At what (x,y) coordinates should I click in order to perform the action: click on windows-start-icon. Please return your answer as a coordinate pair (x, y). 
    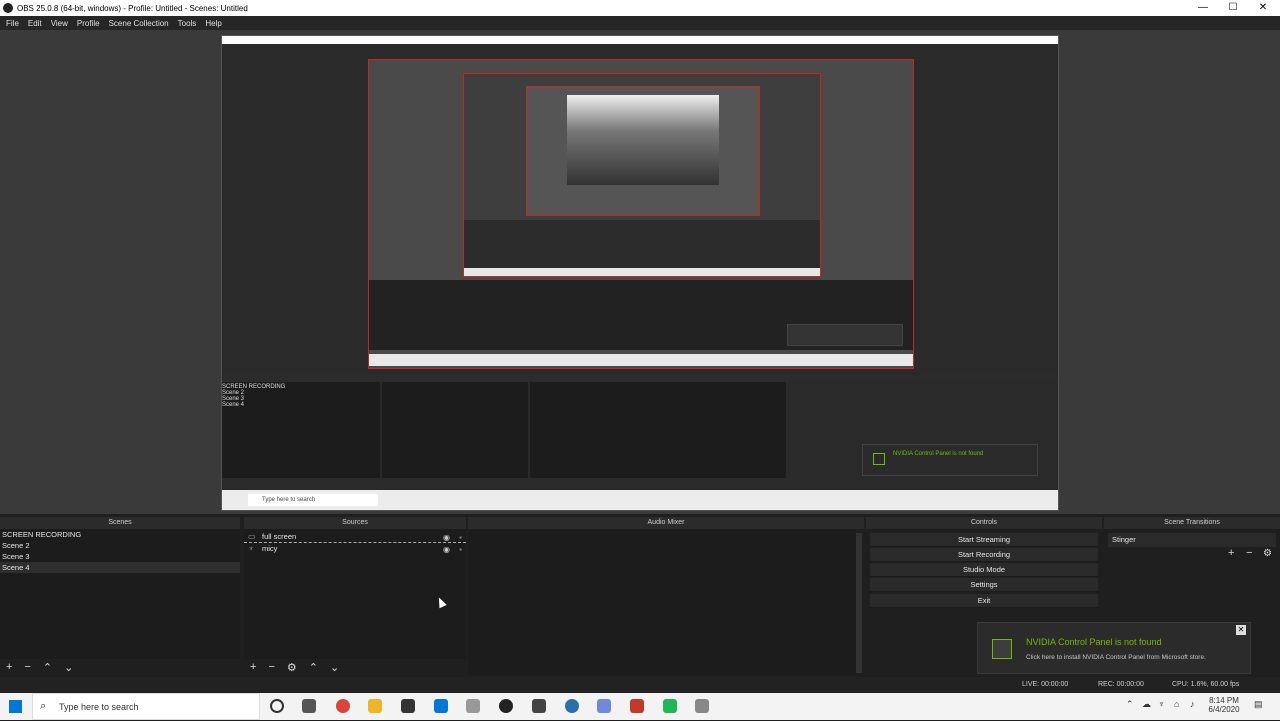
    Looking at the image, I should click on (15, 706).